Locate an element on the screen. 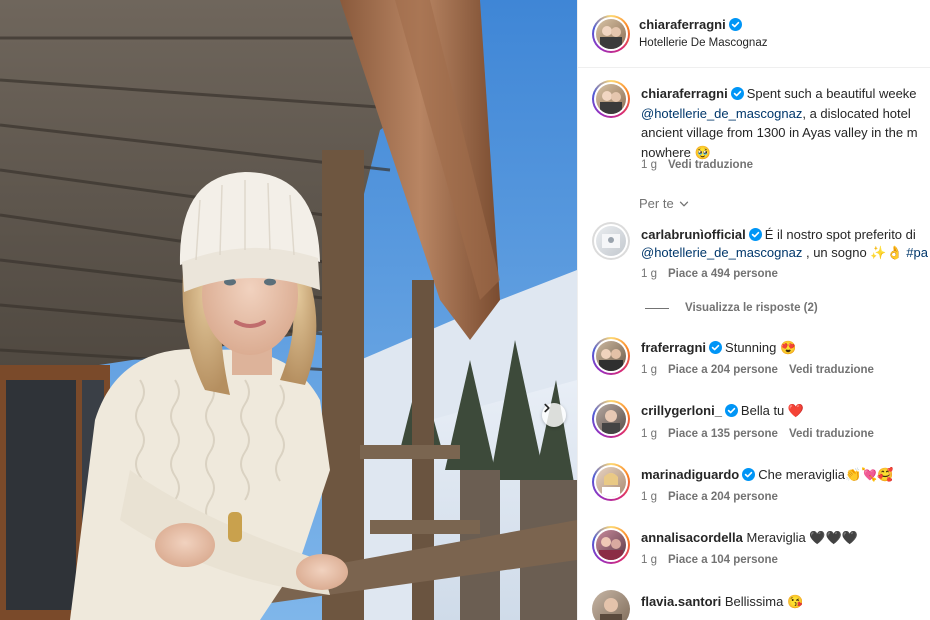  comment-row: annalisacordella Meraviglia 🖤🖤🖤 is located at coordinates (749, 538).